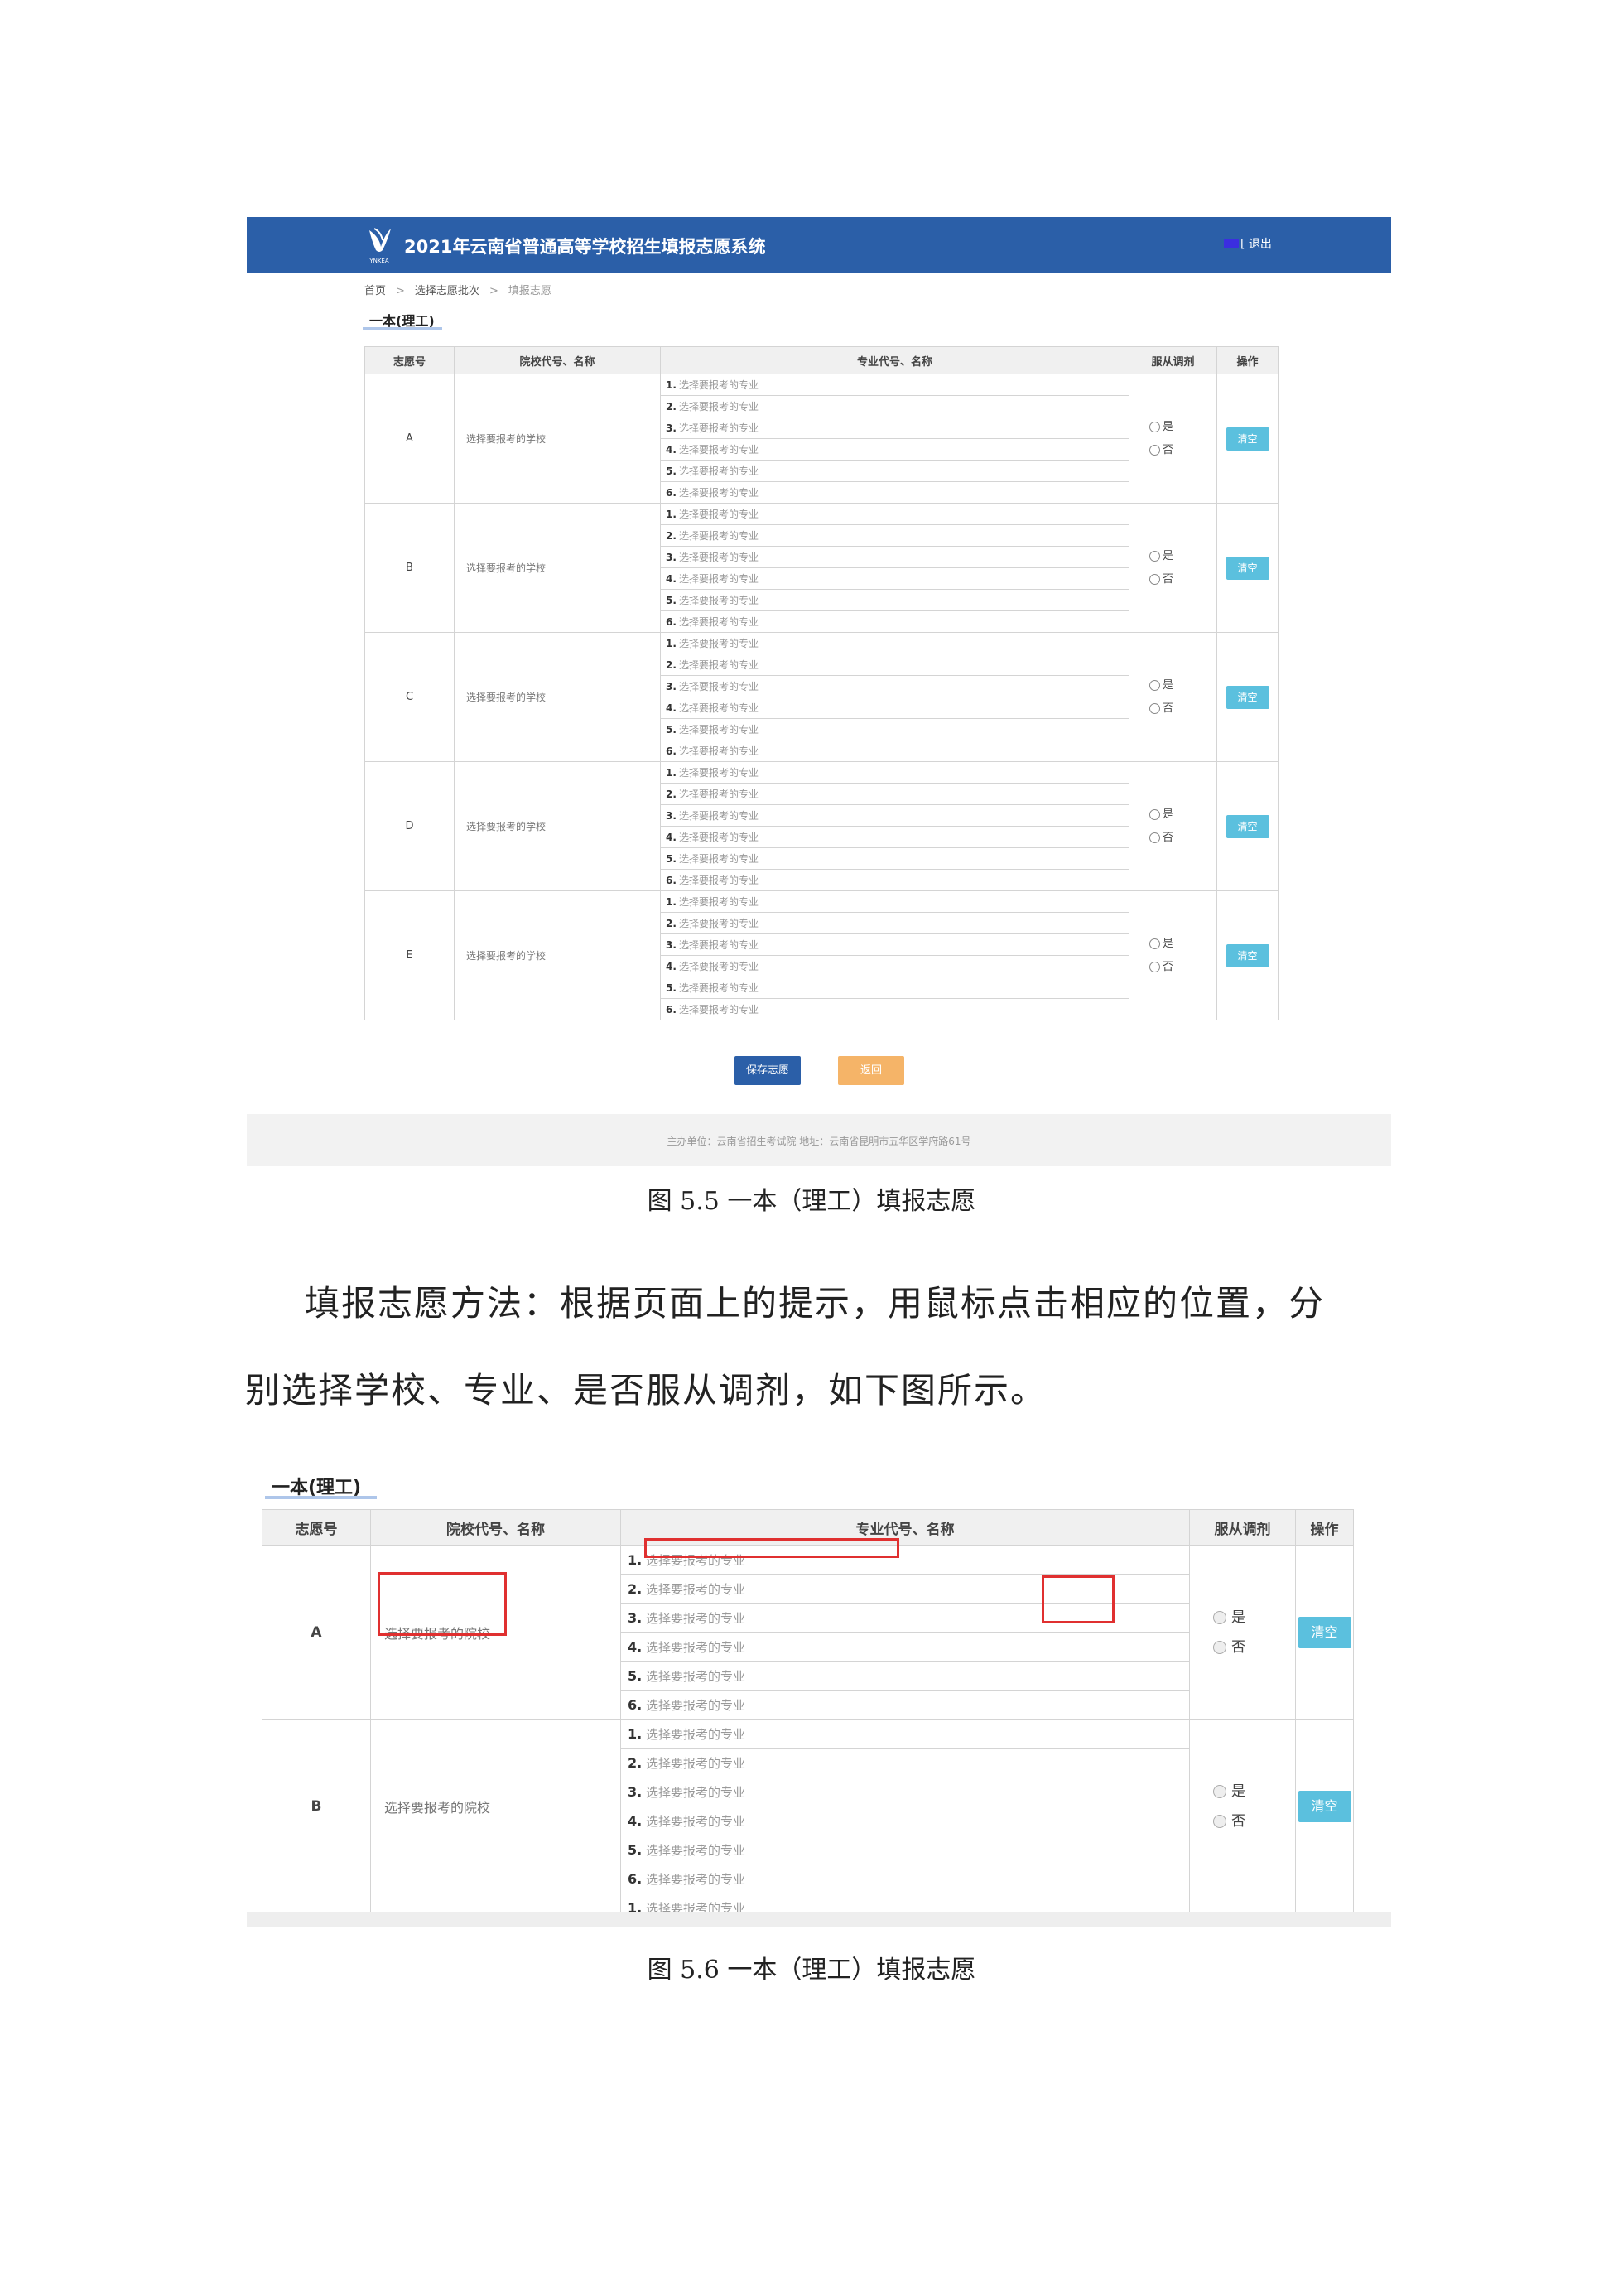 This screenshot has height=2296, width=1623. Describe the element at coordinates (767, 1070) in the screenshot. I see `save-button: 保存志愿` at that location.